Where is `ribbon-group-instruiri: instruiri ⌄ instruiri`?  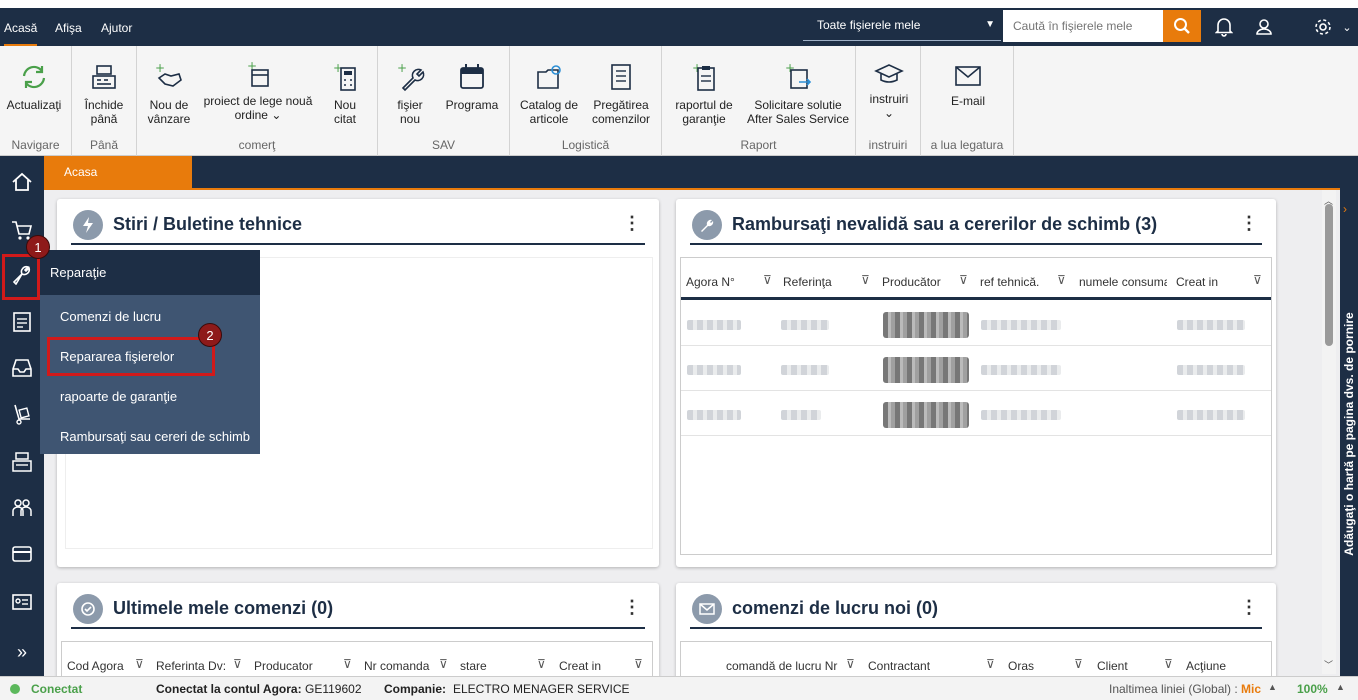
ribbon-group-instruiri: instruiri ⌄ instruiri is located at coordinates (888, 101).